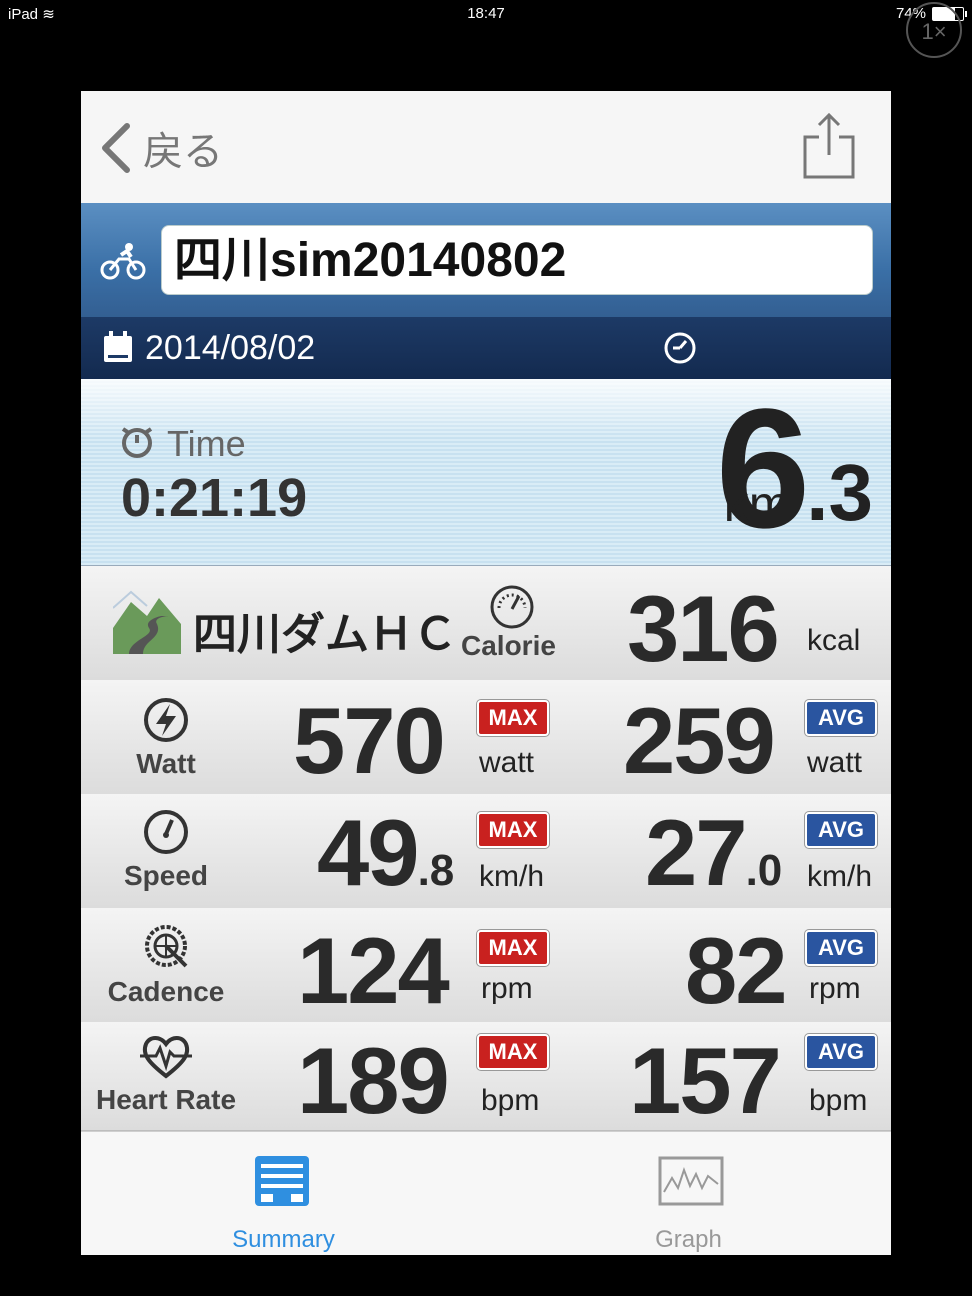  What do you see at coordinates (696, 852) in the screenshot?
I see `speed-avg-int: 27` at bounding box center [696, 852].